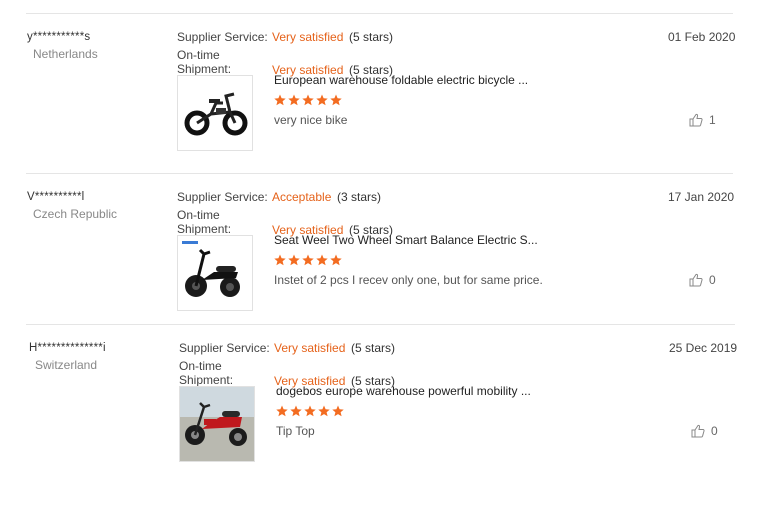  Describe the element at coordinates (59, 37) in the screenshot. I see `reviewer-name: y***********s` at that location.